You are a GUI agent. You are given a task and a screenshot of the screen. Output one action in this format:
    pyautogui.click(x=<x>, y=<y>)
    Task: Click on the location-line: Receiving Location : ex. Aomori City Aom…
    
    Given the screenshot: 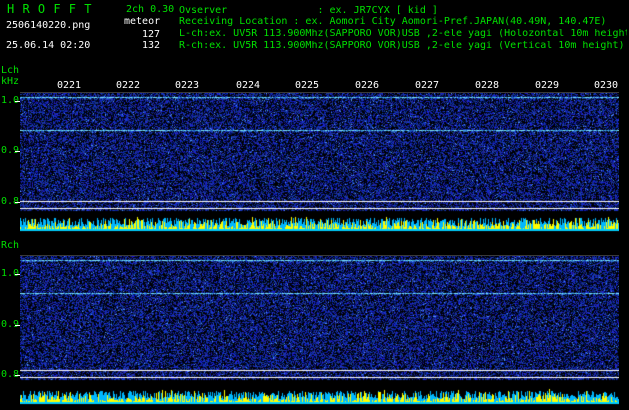 What is the action you would take?
    pyautogui.click(x=393, y=21)
    